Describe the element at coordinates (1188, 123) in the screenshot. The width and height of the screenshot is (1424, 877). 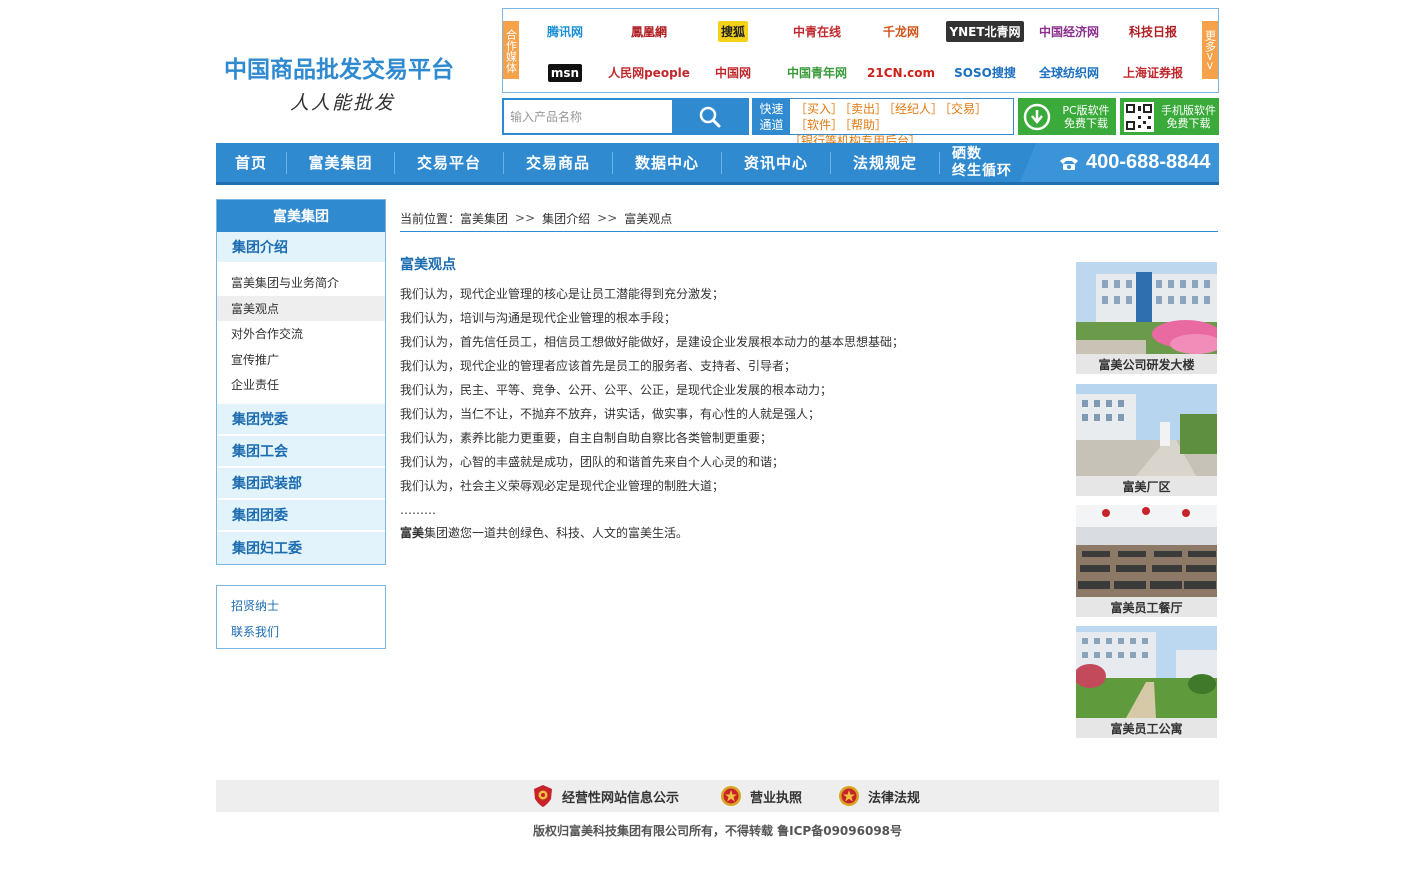
I see `mobile-download-line2: 免费下载` at that location.